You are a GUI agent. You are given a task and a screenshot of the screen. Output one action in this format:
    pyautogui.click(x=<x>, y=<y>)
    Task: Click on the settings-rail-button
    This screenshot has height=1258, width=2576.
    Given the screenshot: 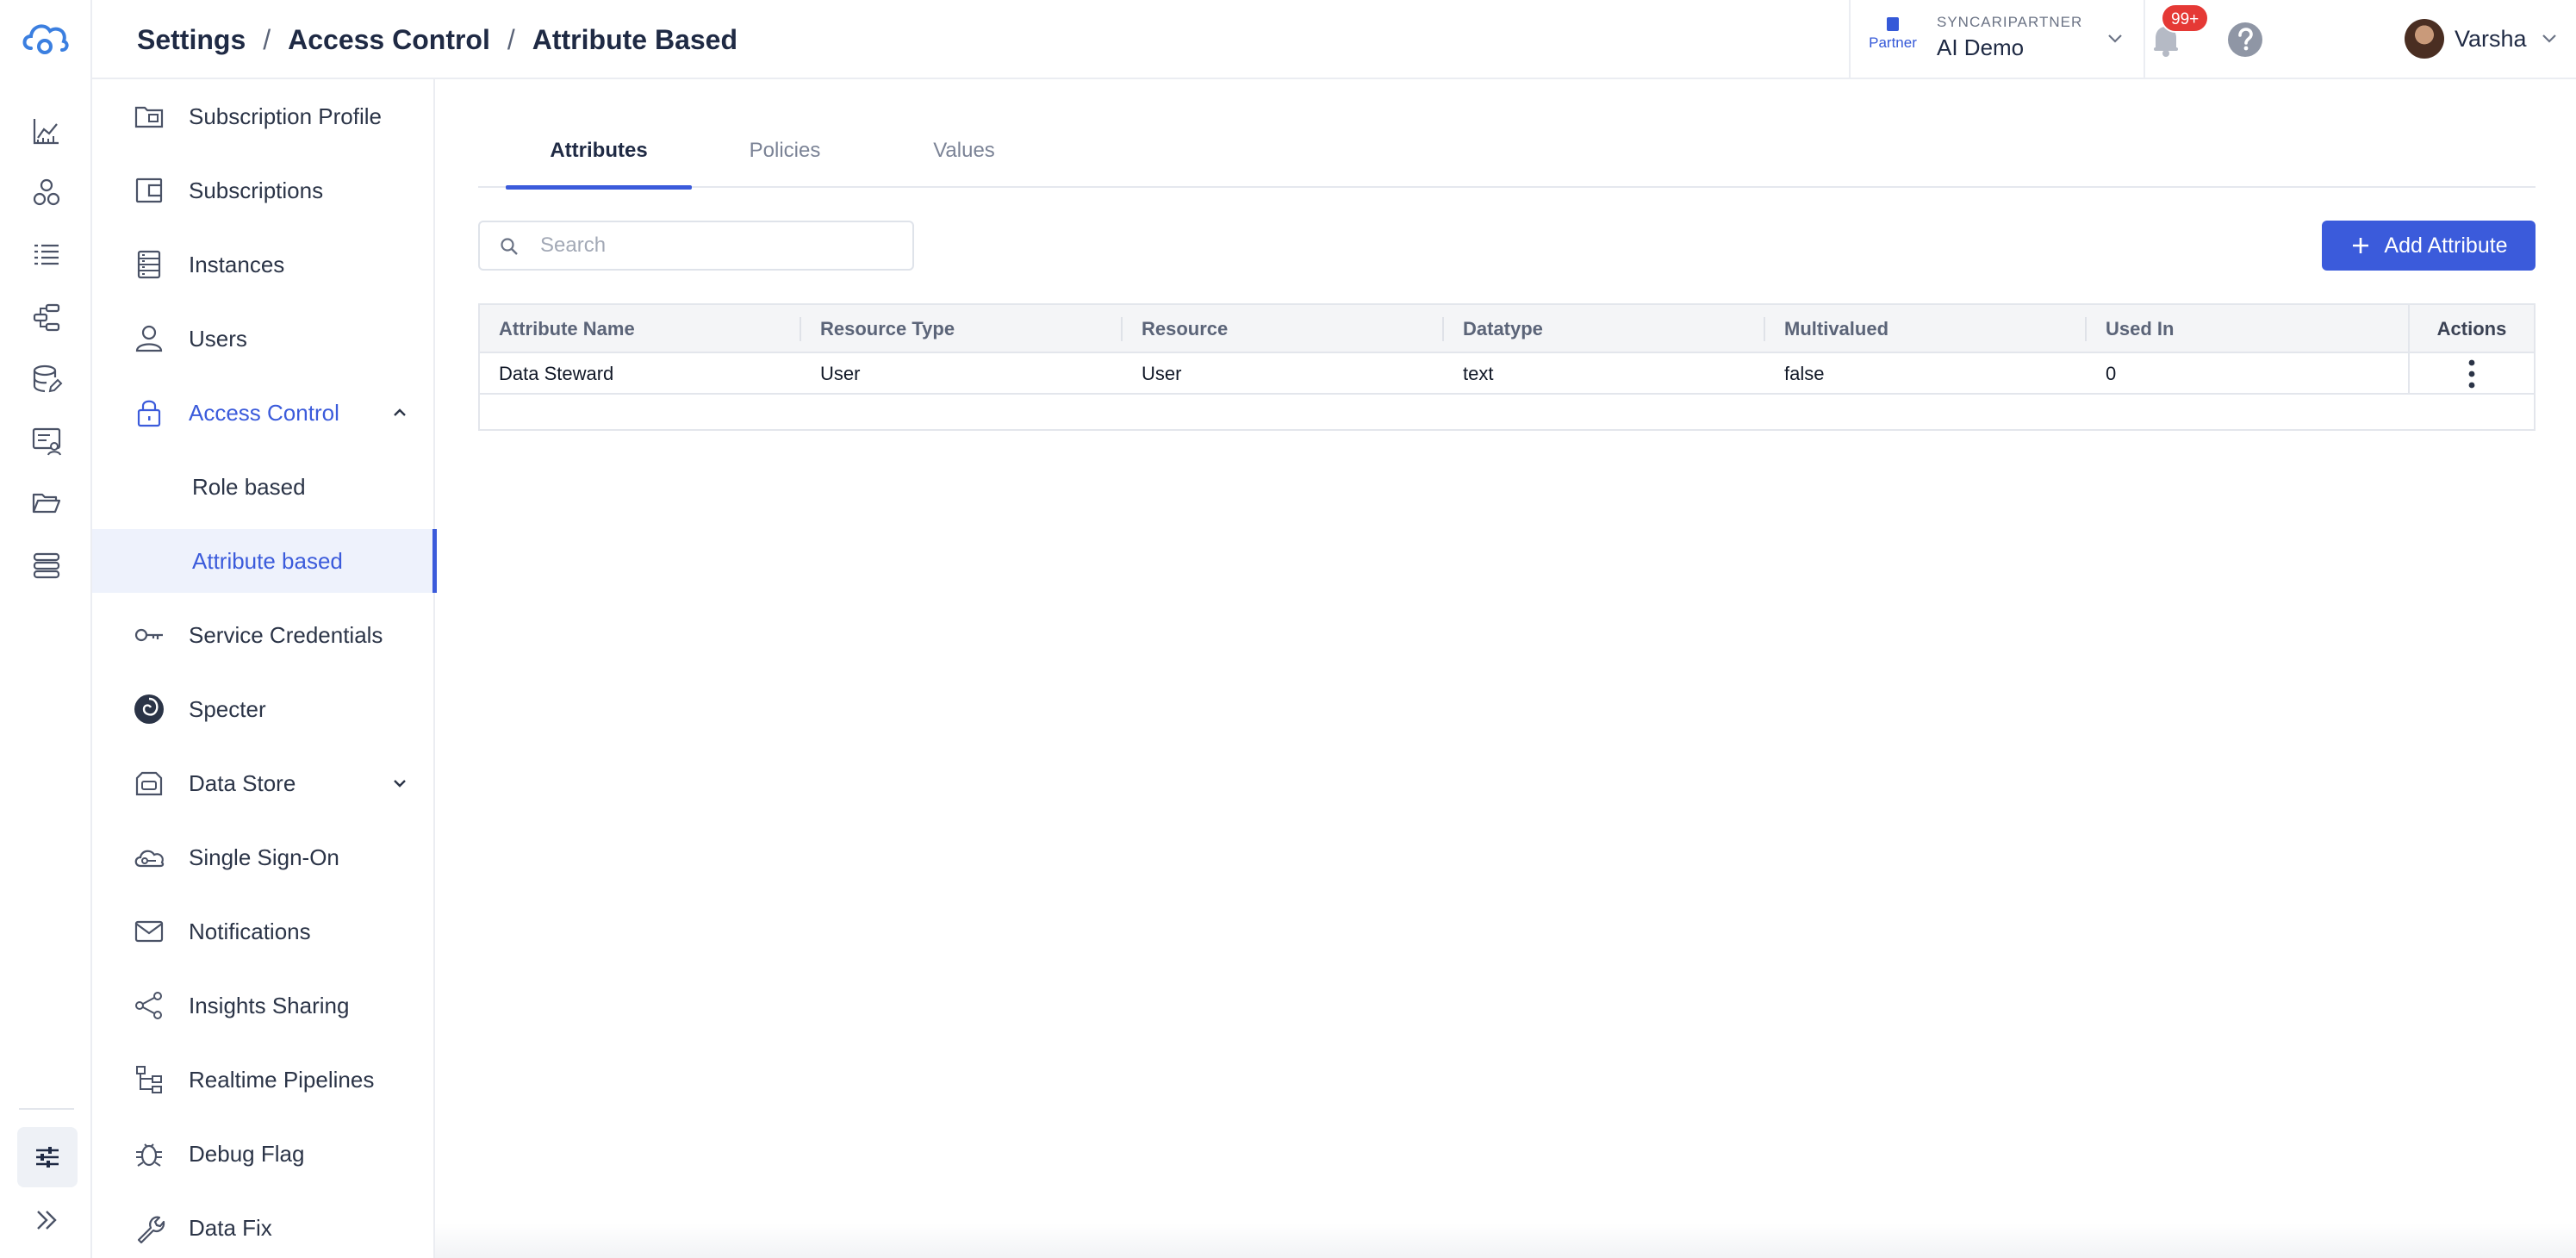 What is the action you would take?
    pyautogui.click(x=48, y=1157)
    